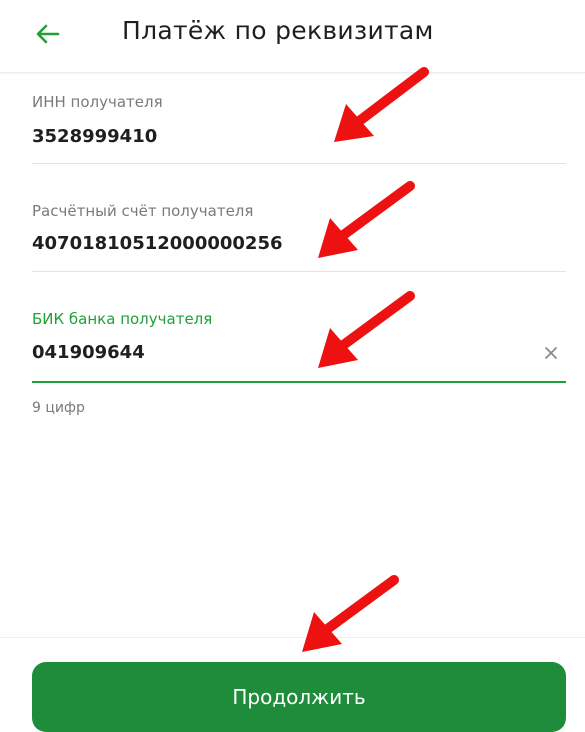  What do you see at coordinates (97, 102) in the screenshot?
I see `inn-label: ИНН получателя` at bounding box center [97, 102].